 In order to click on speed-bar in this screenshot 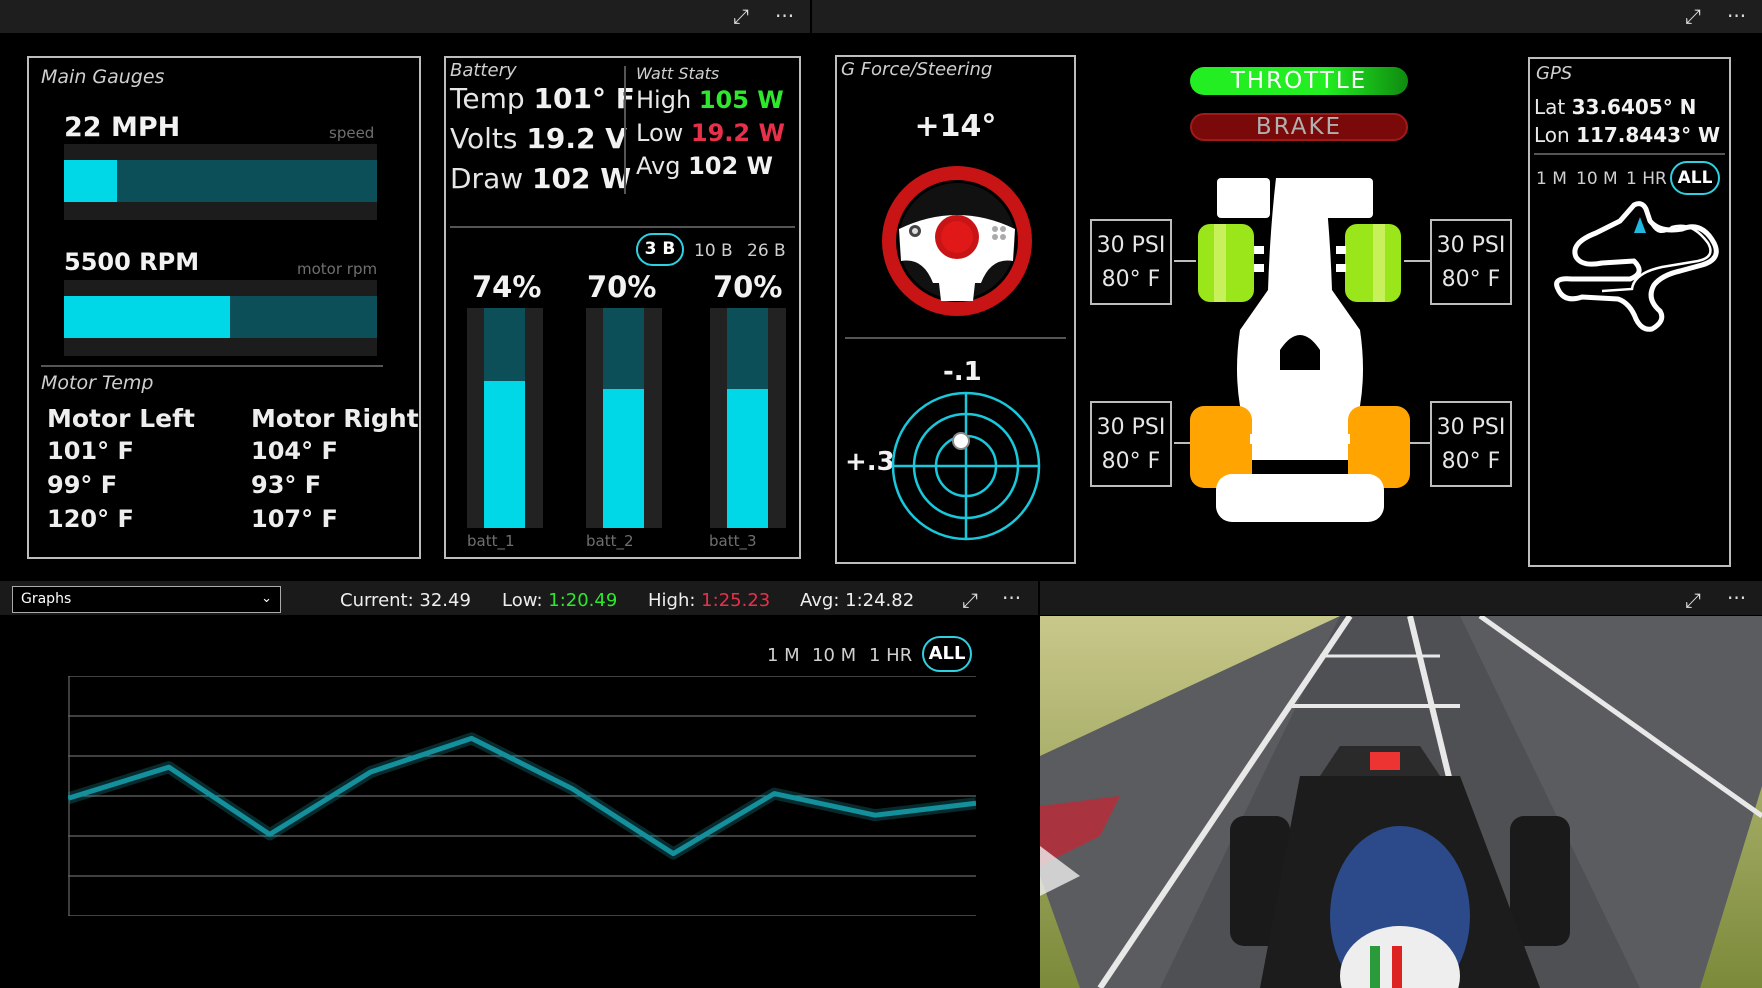, I will do `click(220, 182)`.